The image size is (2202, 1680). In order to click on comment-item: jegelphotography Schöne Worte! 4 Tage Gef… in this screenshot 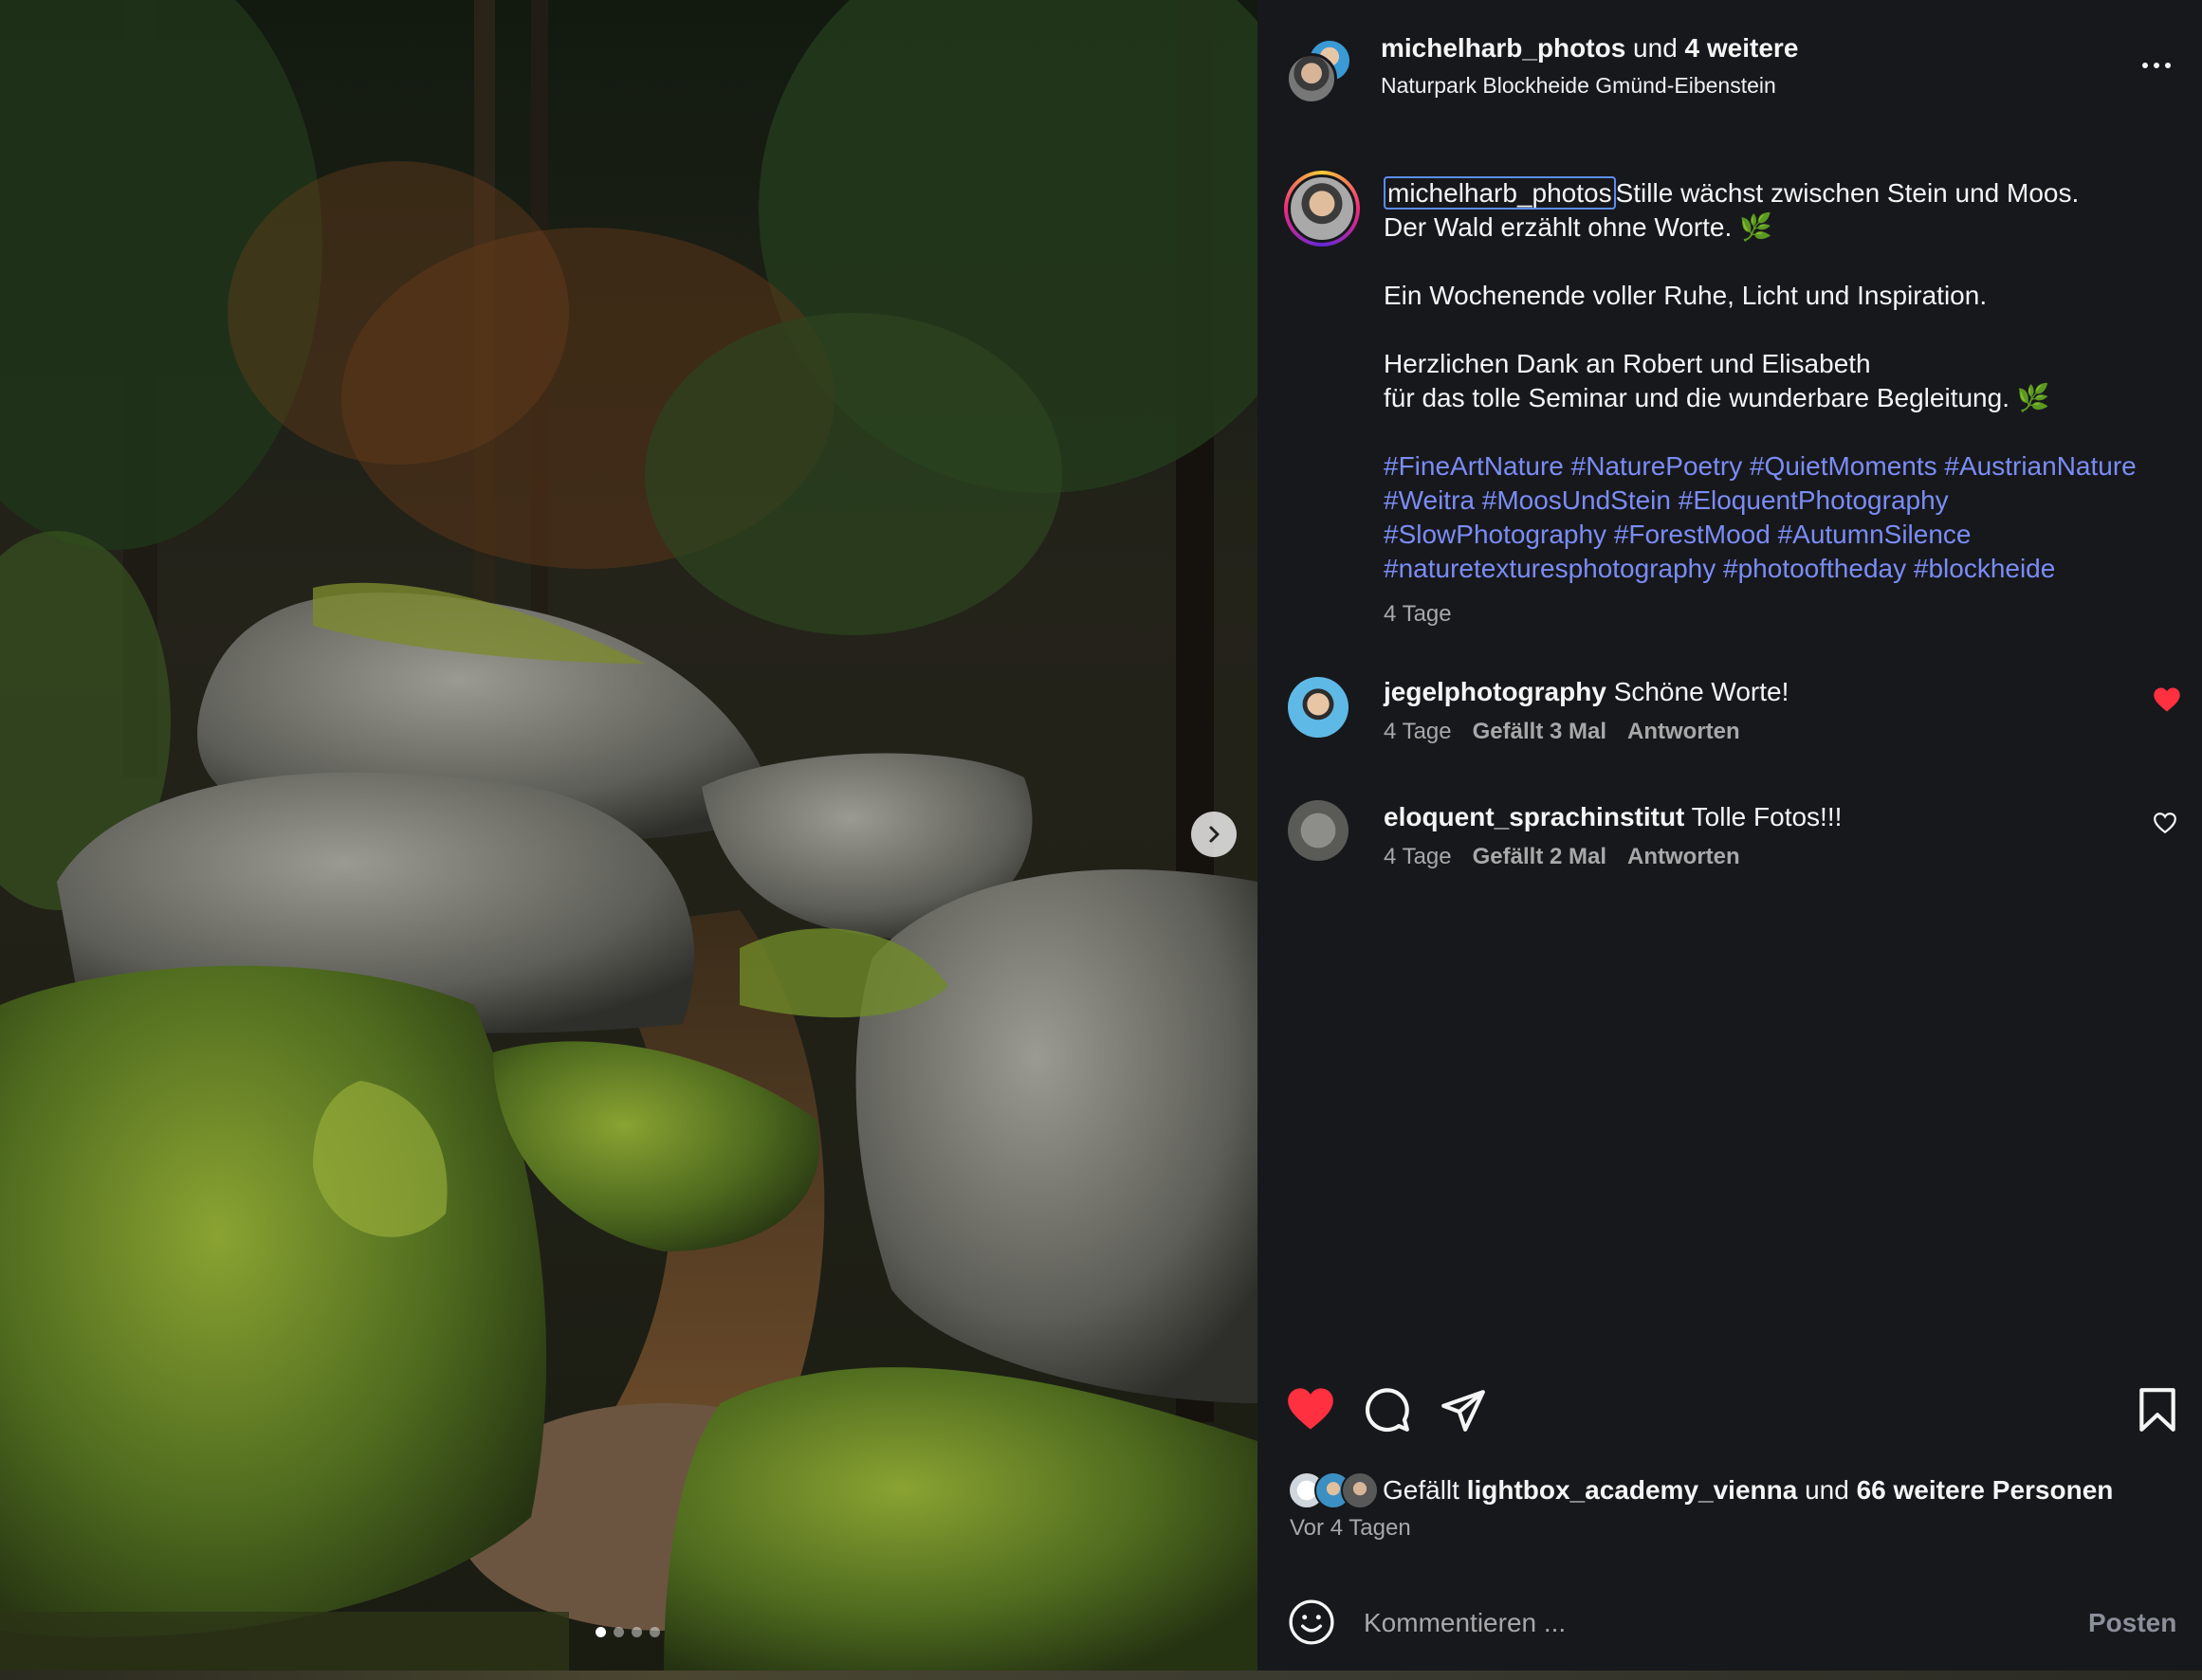, I will do `click(1729, 723)`.